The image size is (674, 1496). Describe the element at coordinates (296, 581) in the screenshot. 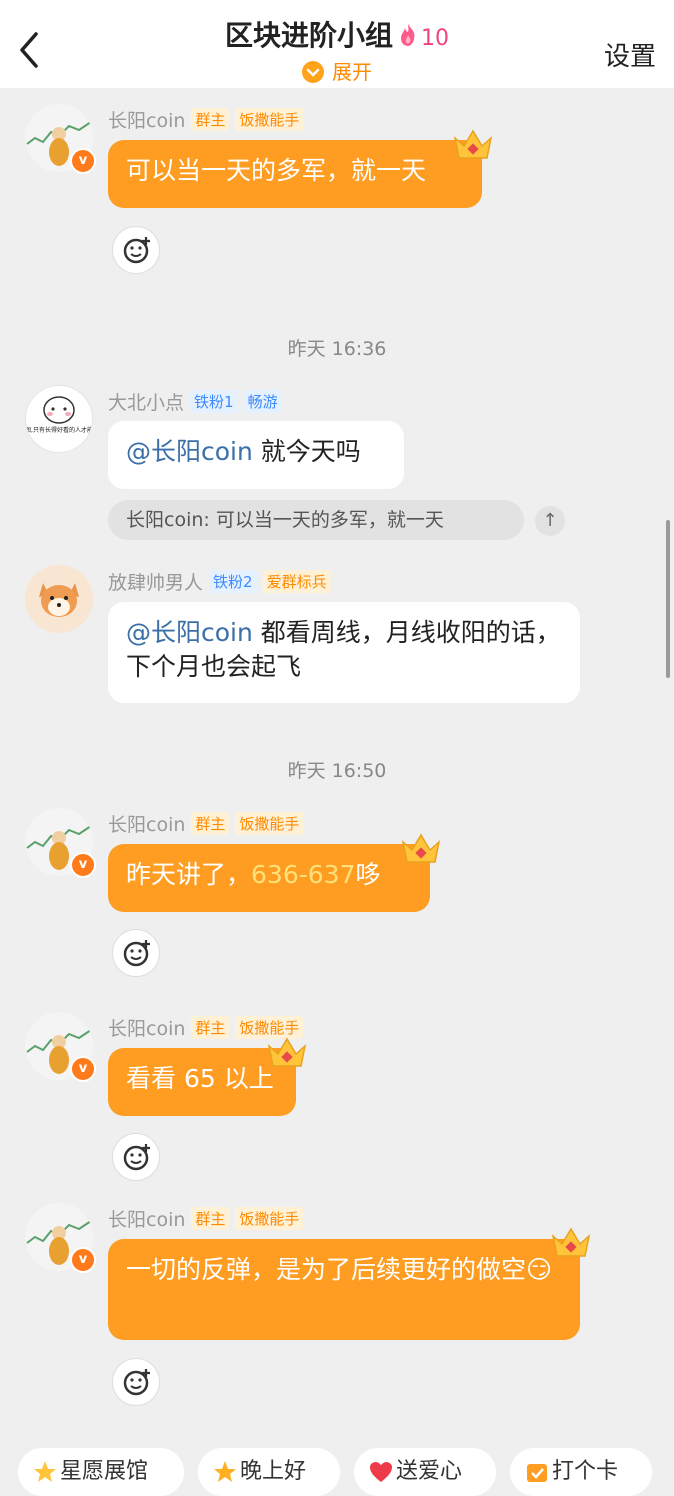

I see `title-tag: 爱群标兵` at that location.